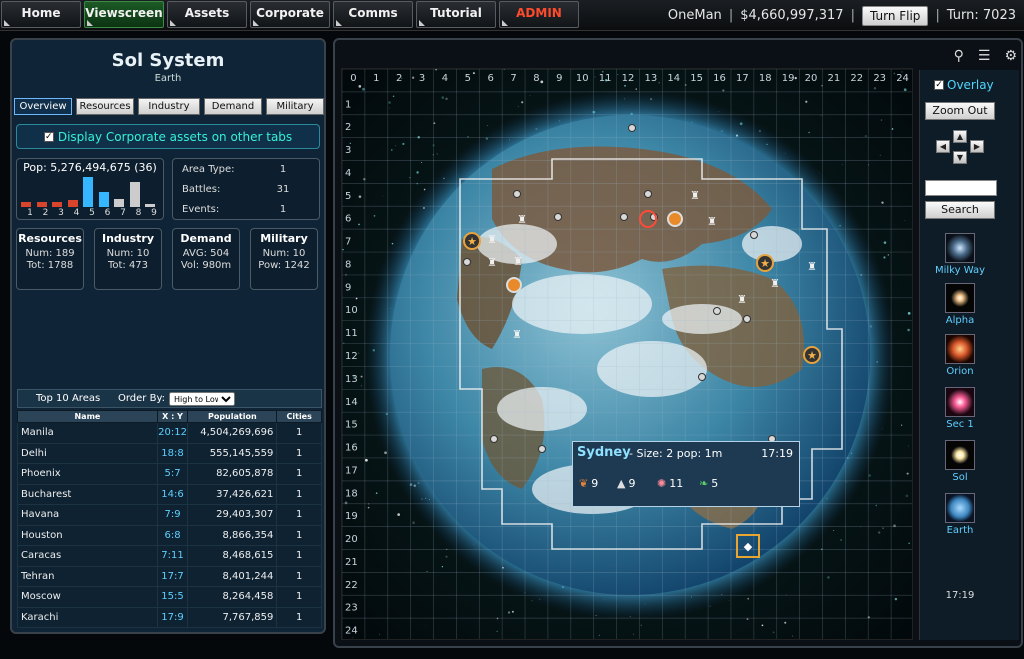 This screenshot has width=1024, height=659. Describe the element at coordinates (172, 416) in the screenshot. I see `col-xy: X : Y` at that location.